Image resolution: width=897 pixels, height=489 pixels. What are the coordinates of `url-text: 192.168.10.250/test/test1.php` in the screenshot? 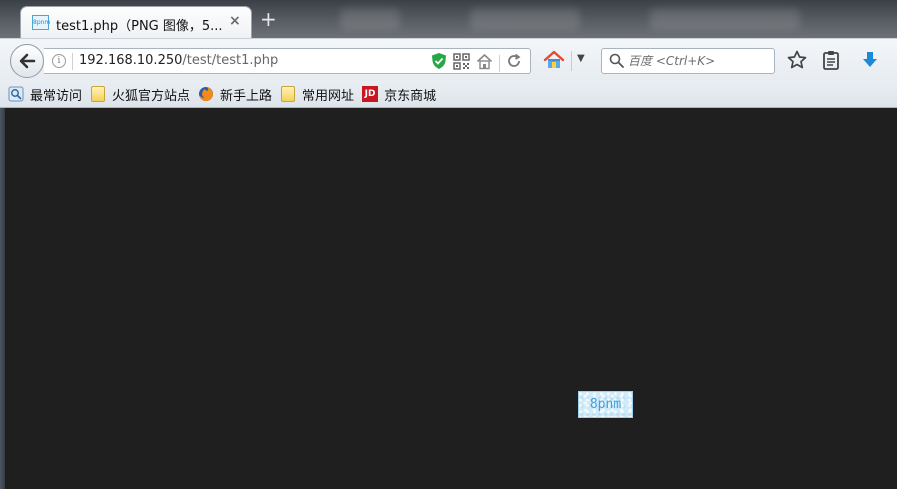 It's located at (178, 60).